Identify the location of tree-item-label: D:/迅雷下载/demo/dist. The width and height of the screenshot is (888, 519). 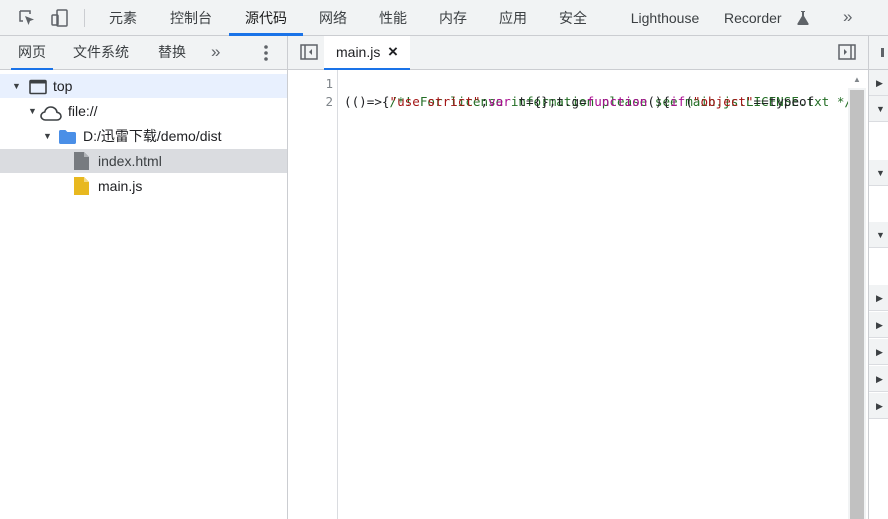
(152, 136).